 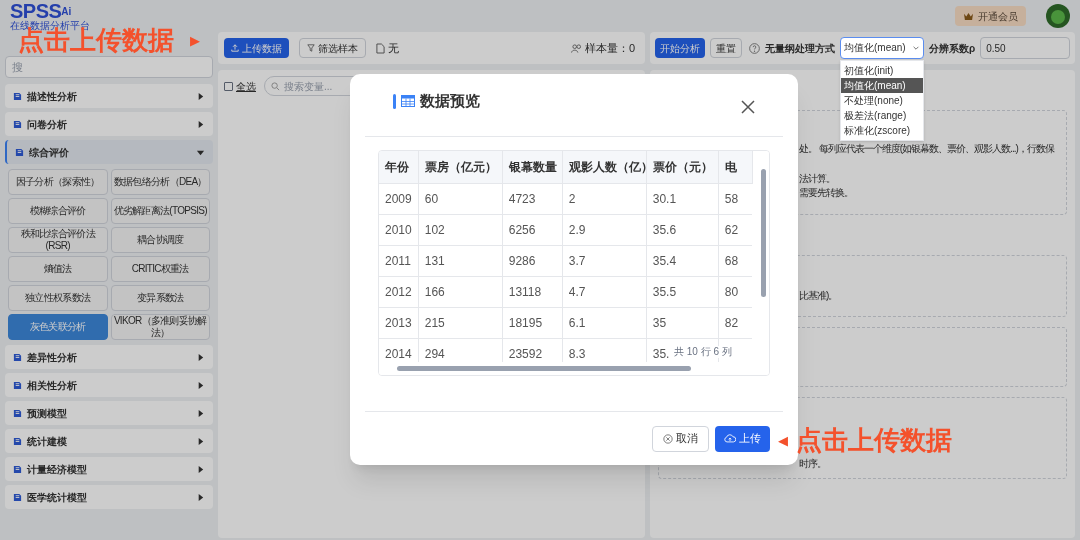 I want to click on close-icon, so click(x=748, y=107).